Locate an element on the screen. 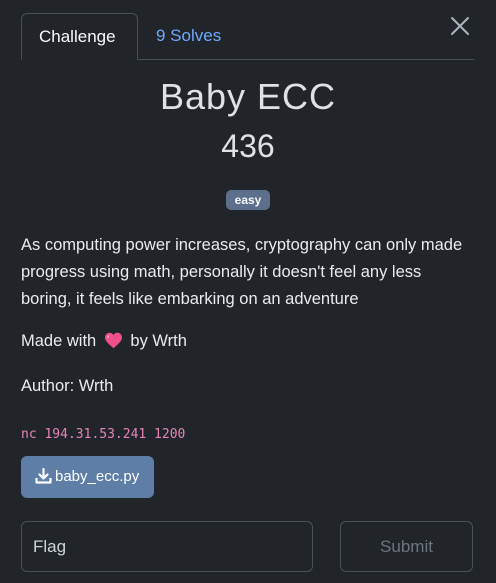 The image size is (496, 583). download-file-button: baby_ecc.py is located at coordinates (87, 477).